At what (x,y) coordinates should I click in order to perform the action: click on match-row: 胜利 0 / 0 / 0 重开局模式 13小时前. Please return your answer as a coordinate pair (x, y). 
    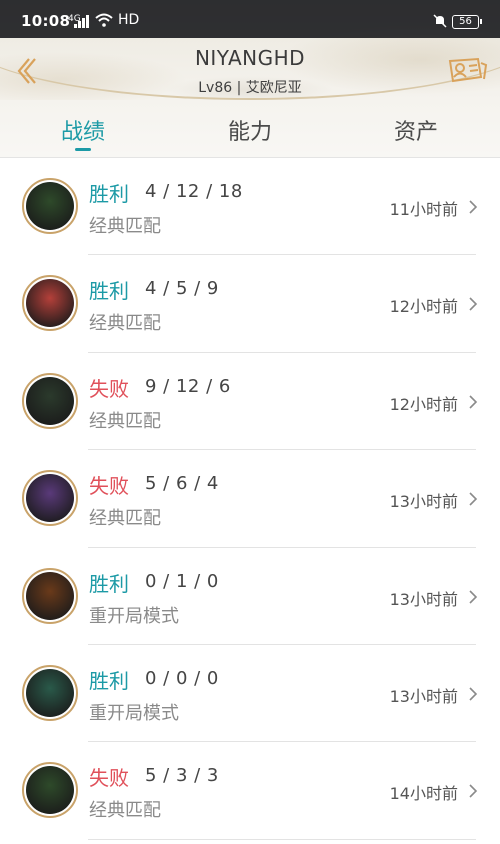
    Looking at the image, I should click on (250, 694).